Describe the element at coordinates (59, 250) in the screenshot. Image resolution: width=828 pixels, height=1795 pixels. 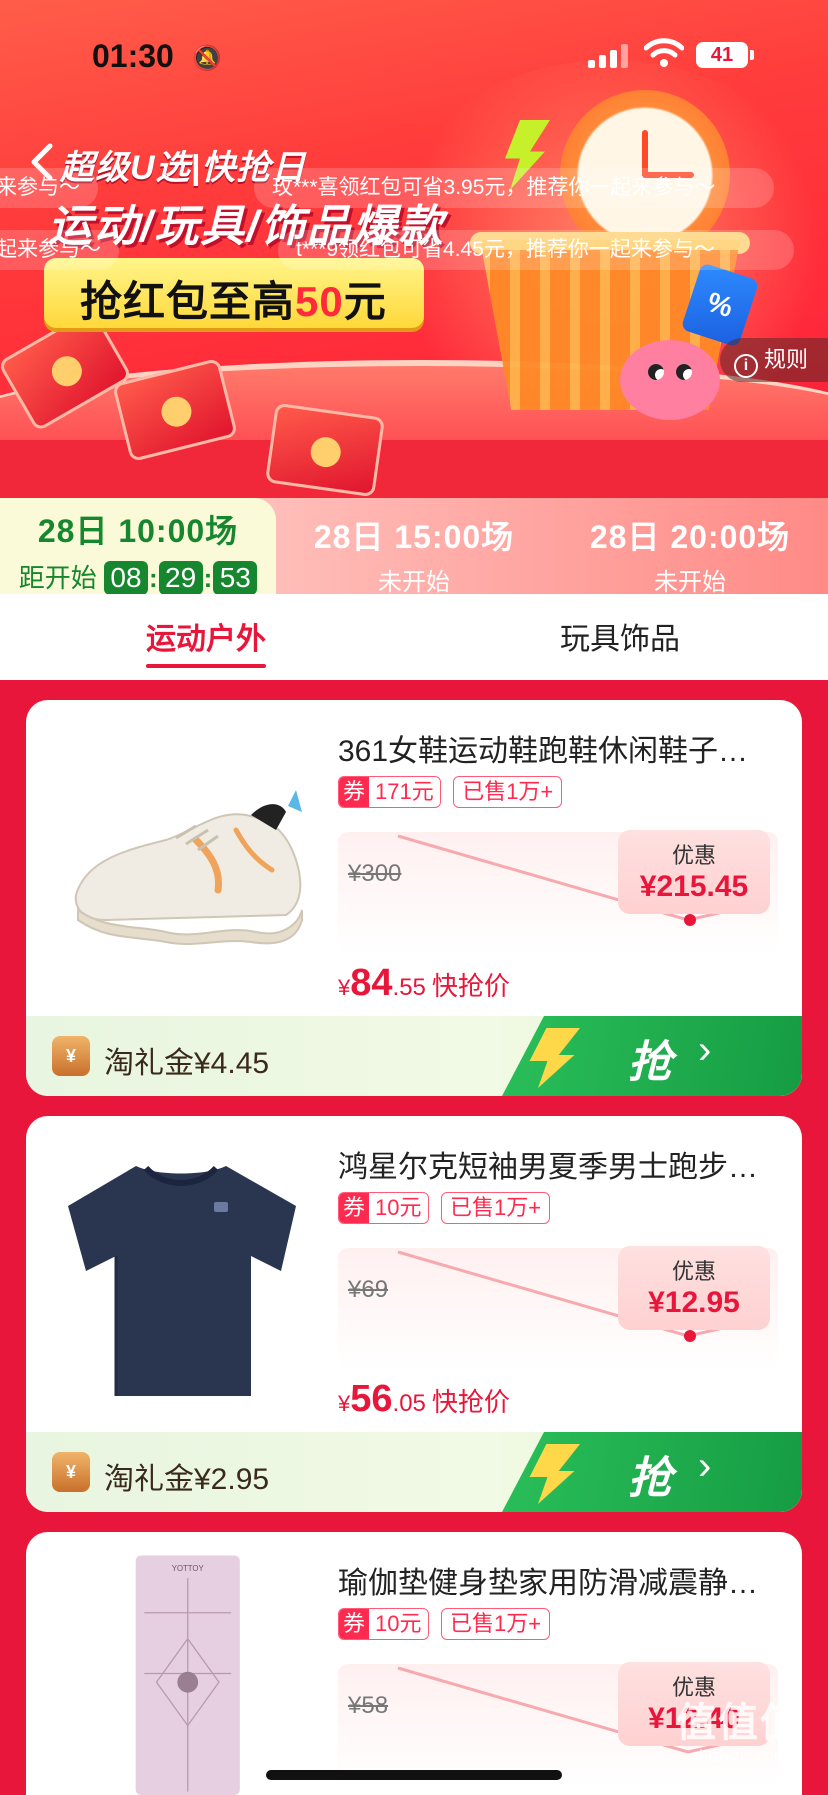
I see `ticker-message: 起来参与～` at that location.